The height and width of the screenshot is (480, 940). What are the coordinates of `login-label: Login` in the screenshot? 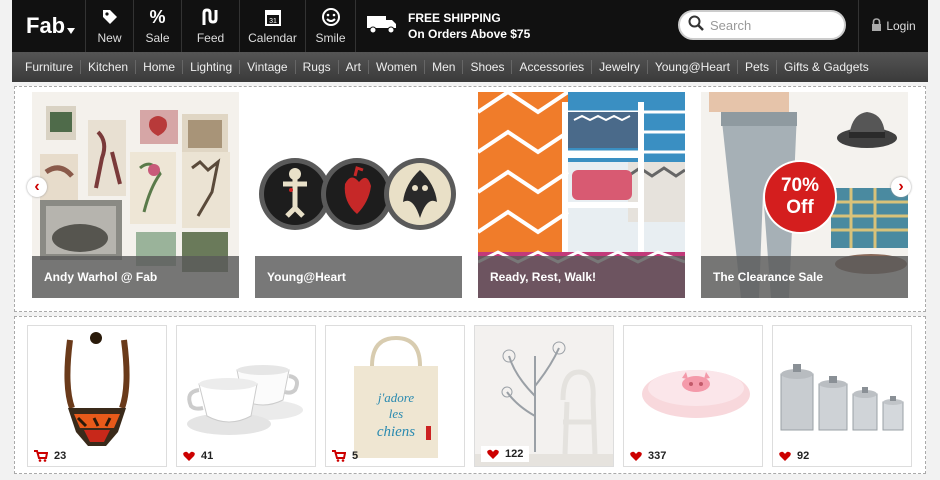 It's located at (901, 26).